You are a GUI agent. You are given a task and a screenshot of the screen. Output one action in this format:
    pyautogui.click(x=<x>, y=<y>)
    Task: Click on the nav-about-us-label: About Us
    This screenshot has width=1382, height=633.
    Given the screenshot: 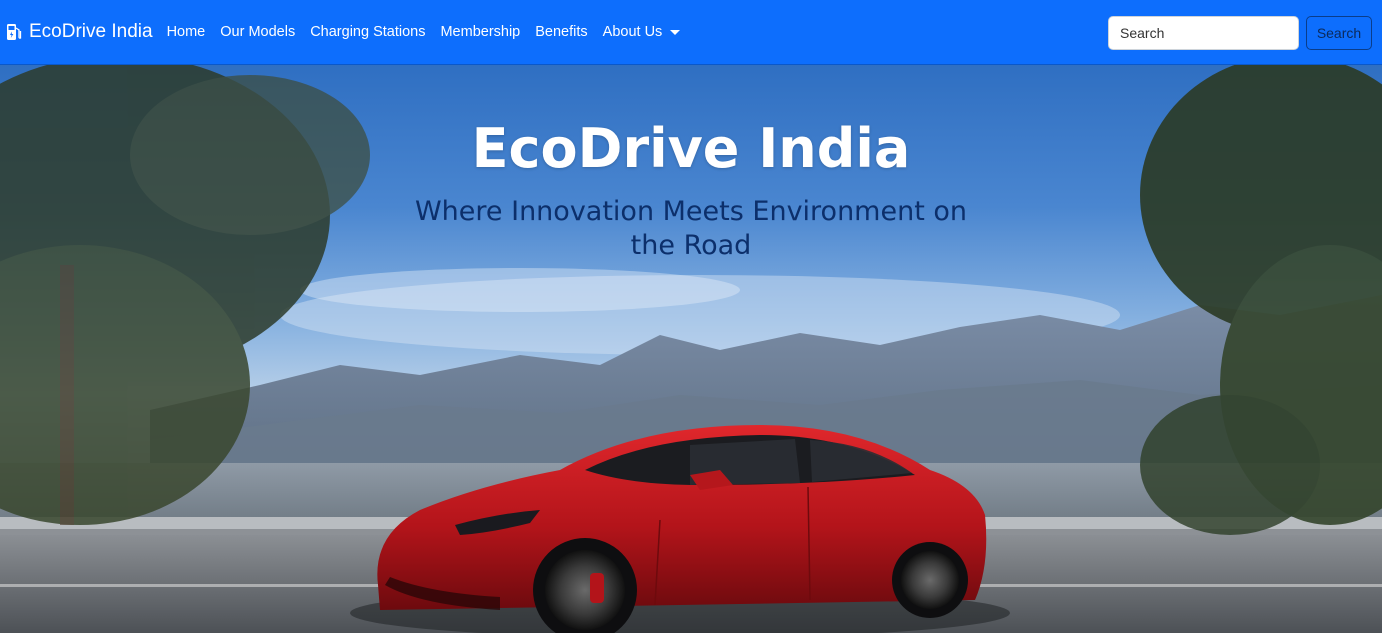 What is the action you would take?
    pyautogui.click(x=632, y=32)
    